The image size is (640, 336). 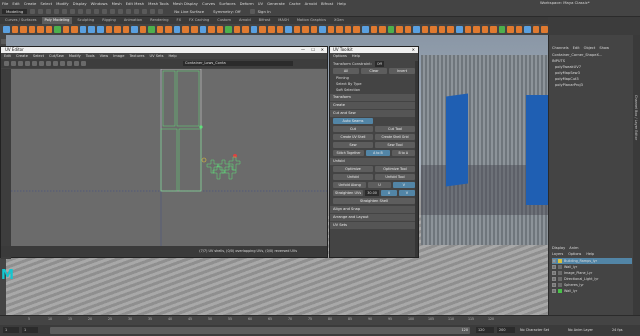 I want to click on straighten-v-button: V, so click(x=407, y=193).